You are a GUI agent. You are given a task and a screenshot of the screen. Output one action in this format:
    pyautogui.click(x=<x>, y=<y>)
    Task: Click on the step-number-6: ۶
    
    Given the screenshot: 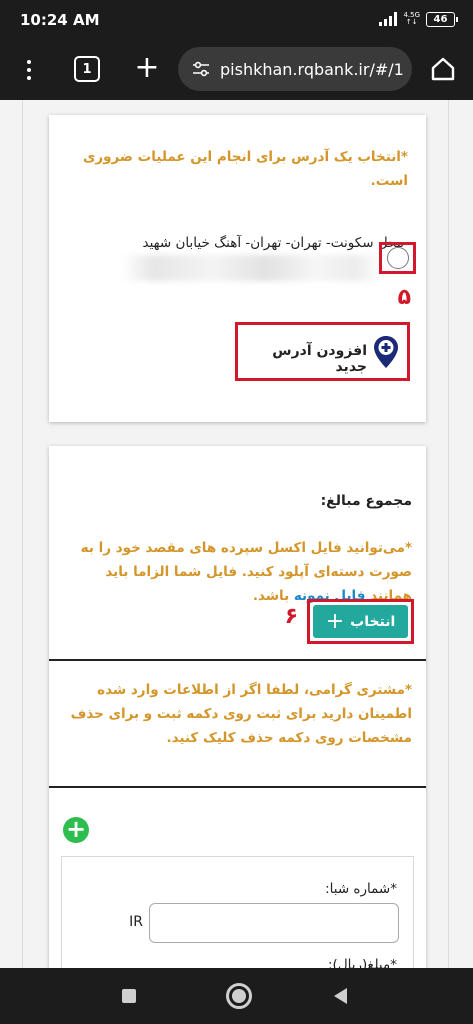 What is the action you would take?
    pyautogui.click(x=291, y=616)
    